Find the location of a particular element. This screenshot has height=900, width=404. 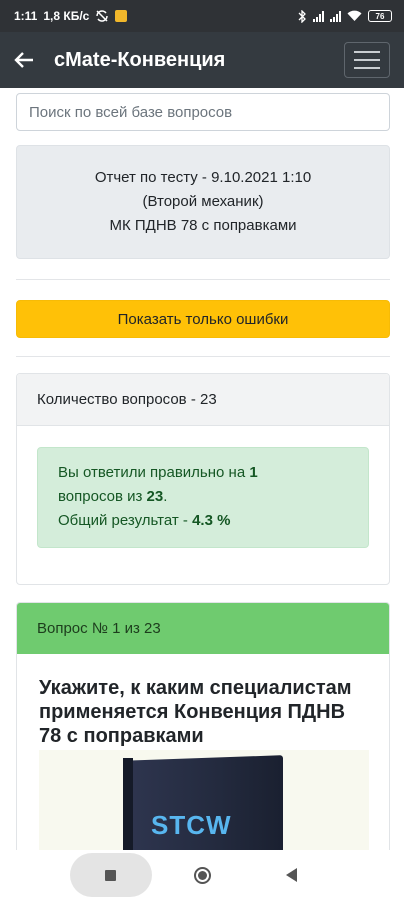

wifi-icon is located at coordinates (354, 15).